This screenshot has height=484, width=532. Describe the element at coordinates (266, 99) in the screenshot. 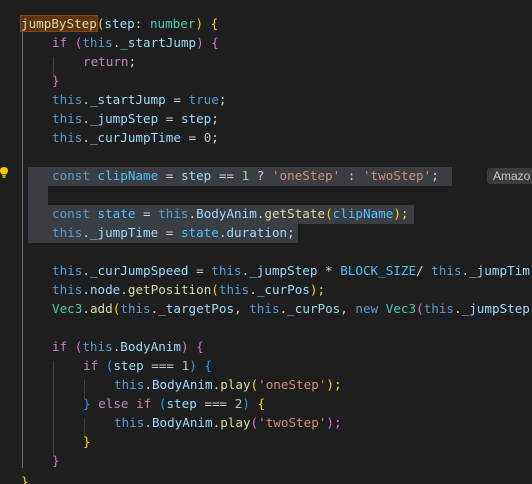

I see `code-line: this._startJump = true;` at that location.